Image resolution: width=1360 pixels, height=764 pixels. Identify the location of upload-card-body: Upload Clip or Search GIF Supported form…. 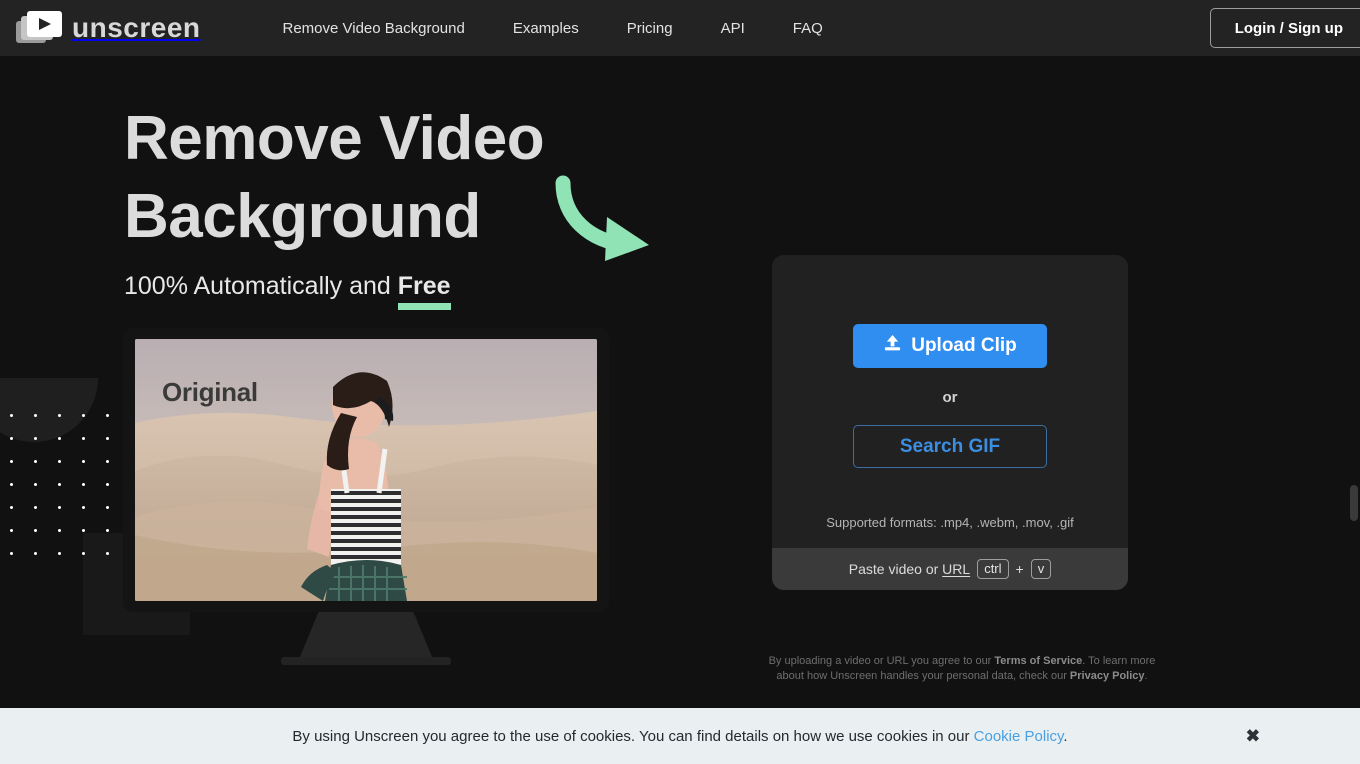
(950, 401).